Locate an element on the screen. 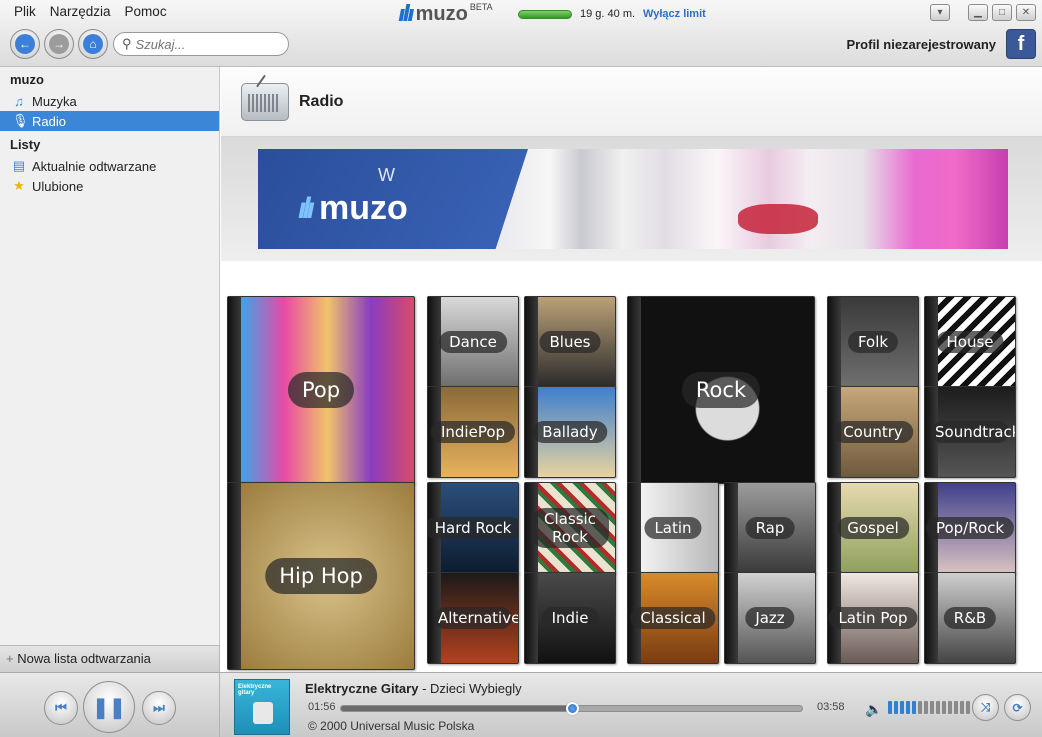 The image size is (1042, 737). genre-label: Blues is located at coordinates (570, 342).